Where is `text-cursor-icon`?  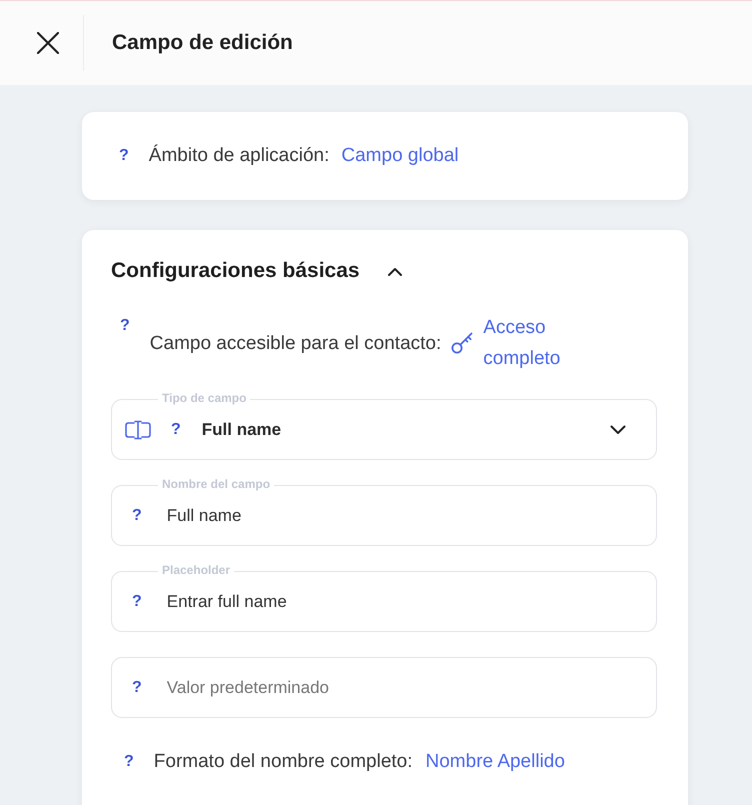 text-cursor-icon is located at coordinates (138, 430).